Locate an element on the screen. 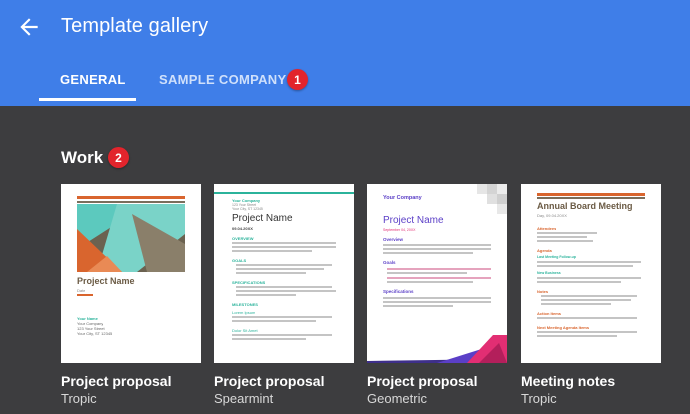 The image size is (690, 414). geometric-footer-art is located at coordinates (437, 349).